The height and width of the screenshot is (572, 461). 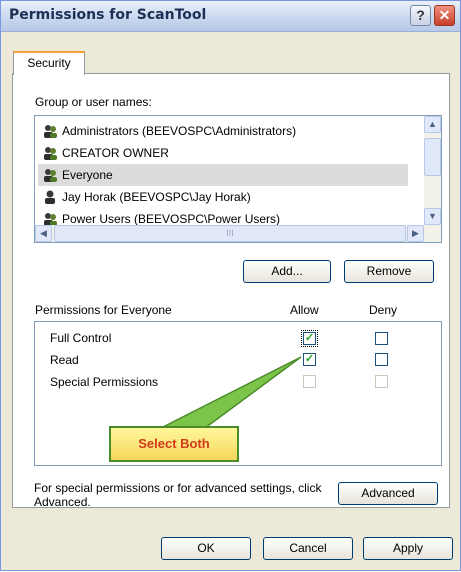 What do you see at coordinates (309, 359) in the screenshot?
I see `read-allow-checkbox: ✓` at bounding box center [309, 359].